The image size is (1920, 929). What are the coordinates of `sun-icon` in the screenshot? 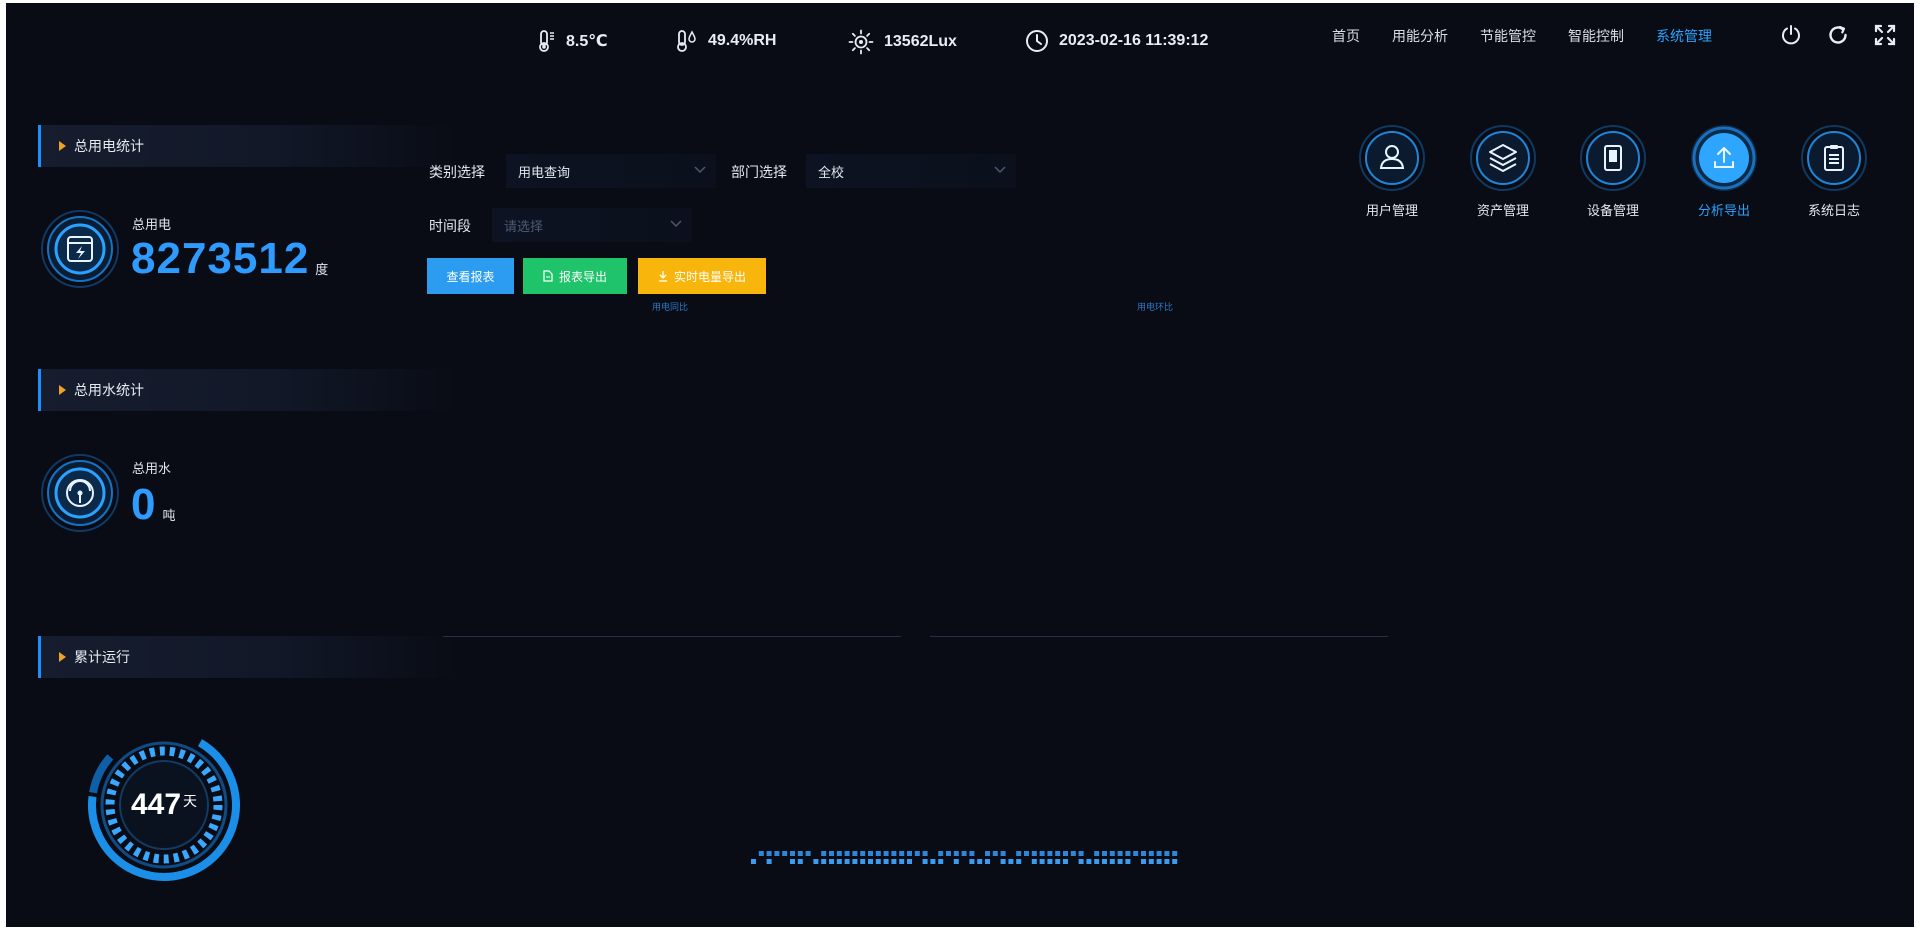 It's located at (861, 42).